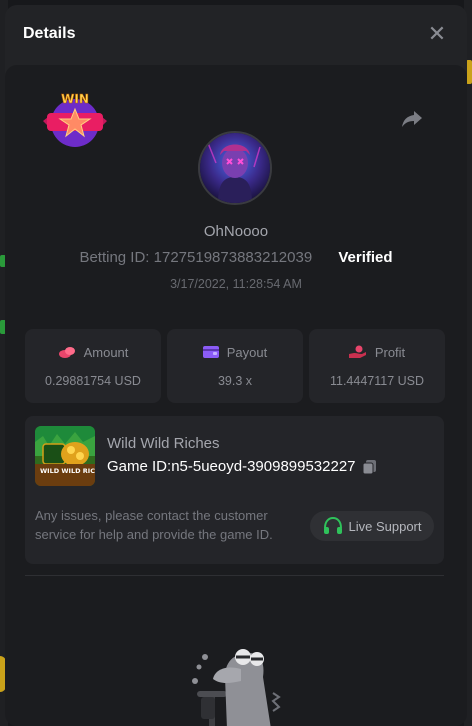 Image resolution: width=472 pixels, height=726 pixels. What do you see at coordinates (163, 443) in the screenshot?
I see `game-name: Wild Wild Riches` at bounding box center [163, 443].